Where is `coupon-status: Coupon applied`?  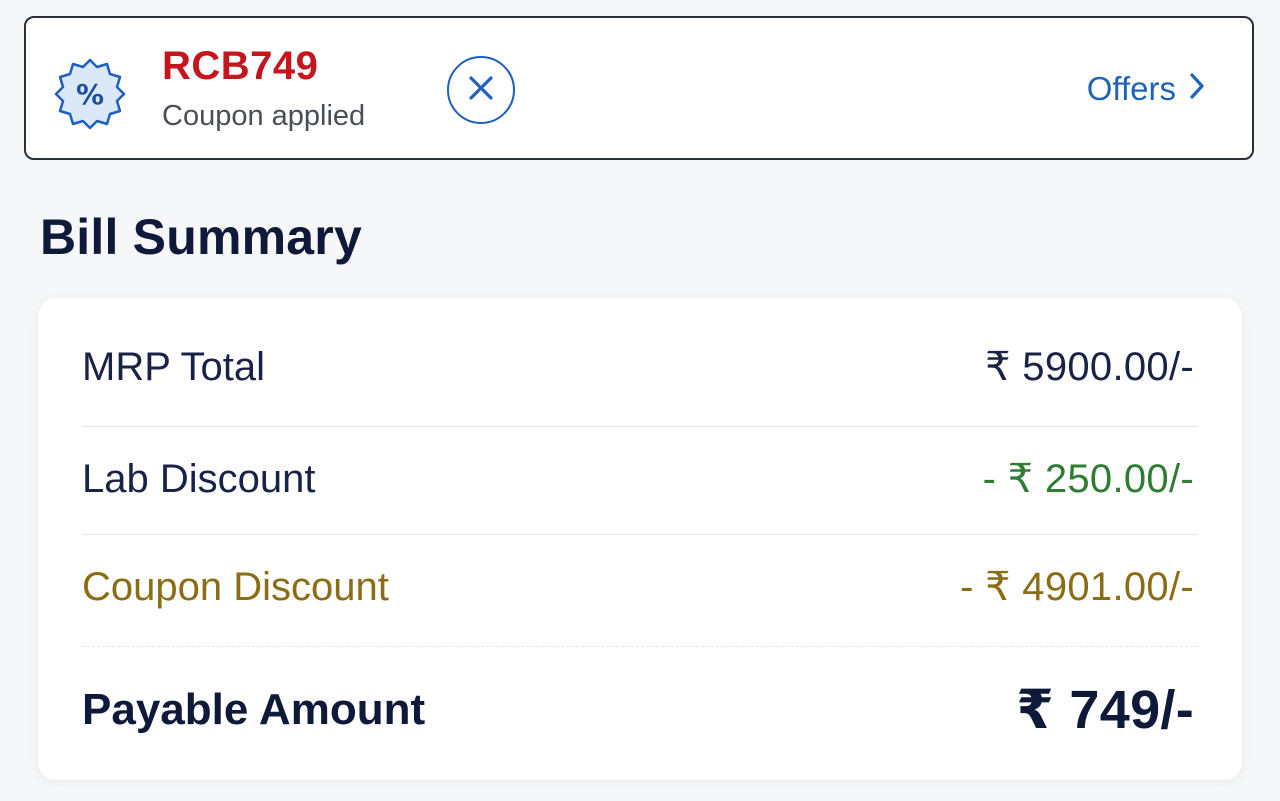 coupon-status: Coupon applied is located at coordinates (264, 116).